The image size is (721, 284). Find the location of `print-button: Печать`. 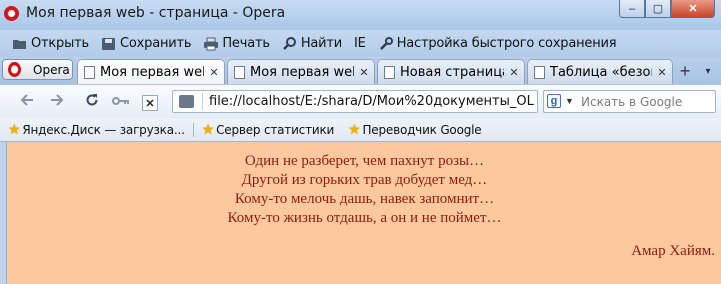

print-button: Печать is located at coordinates (236, 43).